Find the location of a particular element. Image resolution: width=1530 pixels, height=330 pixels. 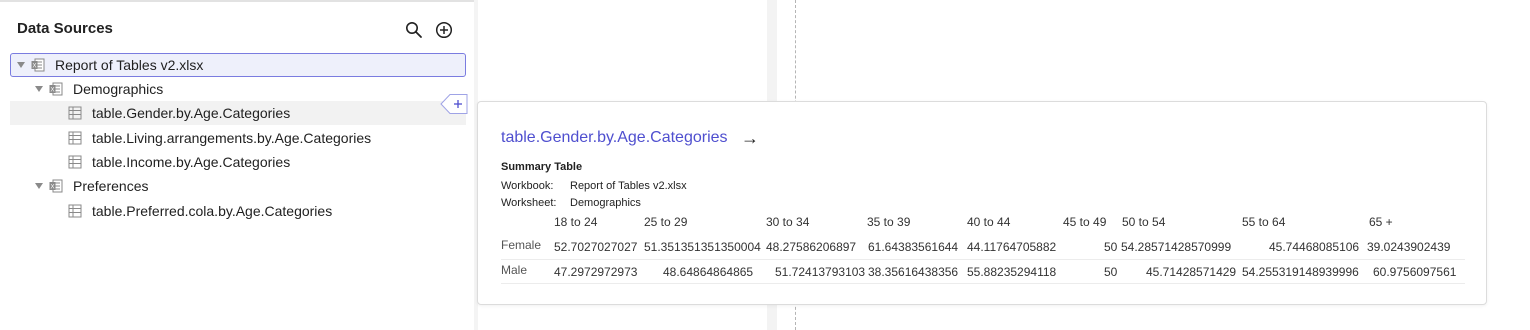

add-to-canvas-button is located at coordinates (454, 104).